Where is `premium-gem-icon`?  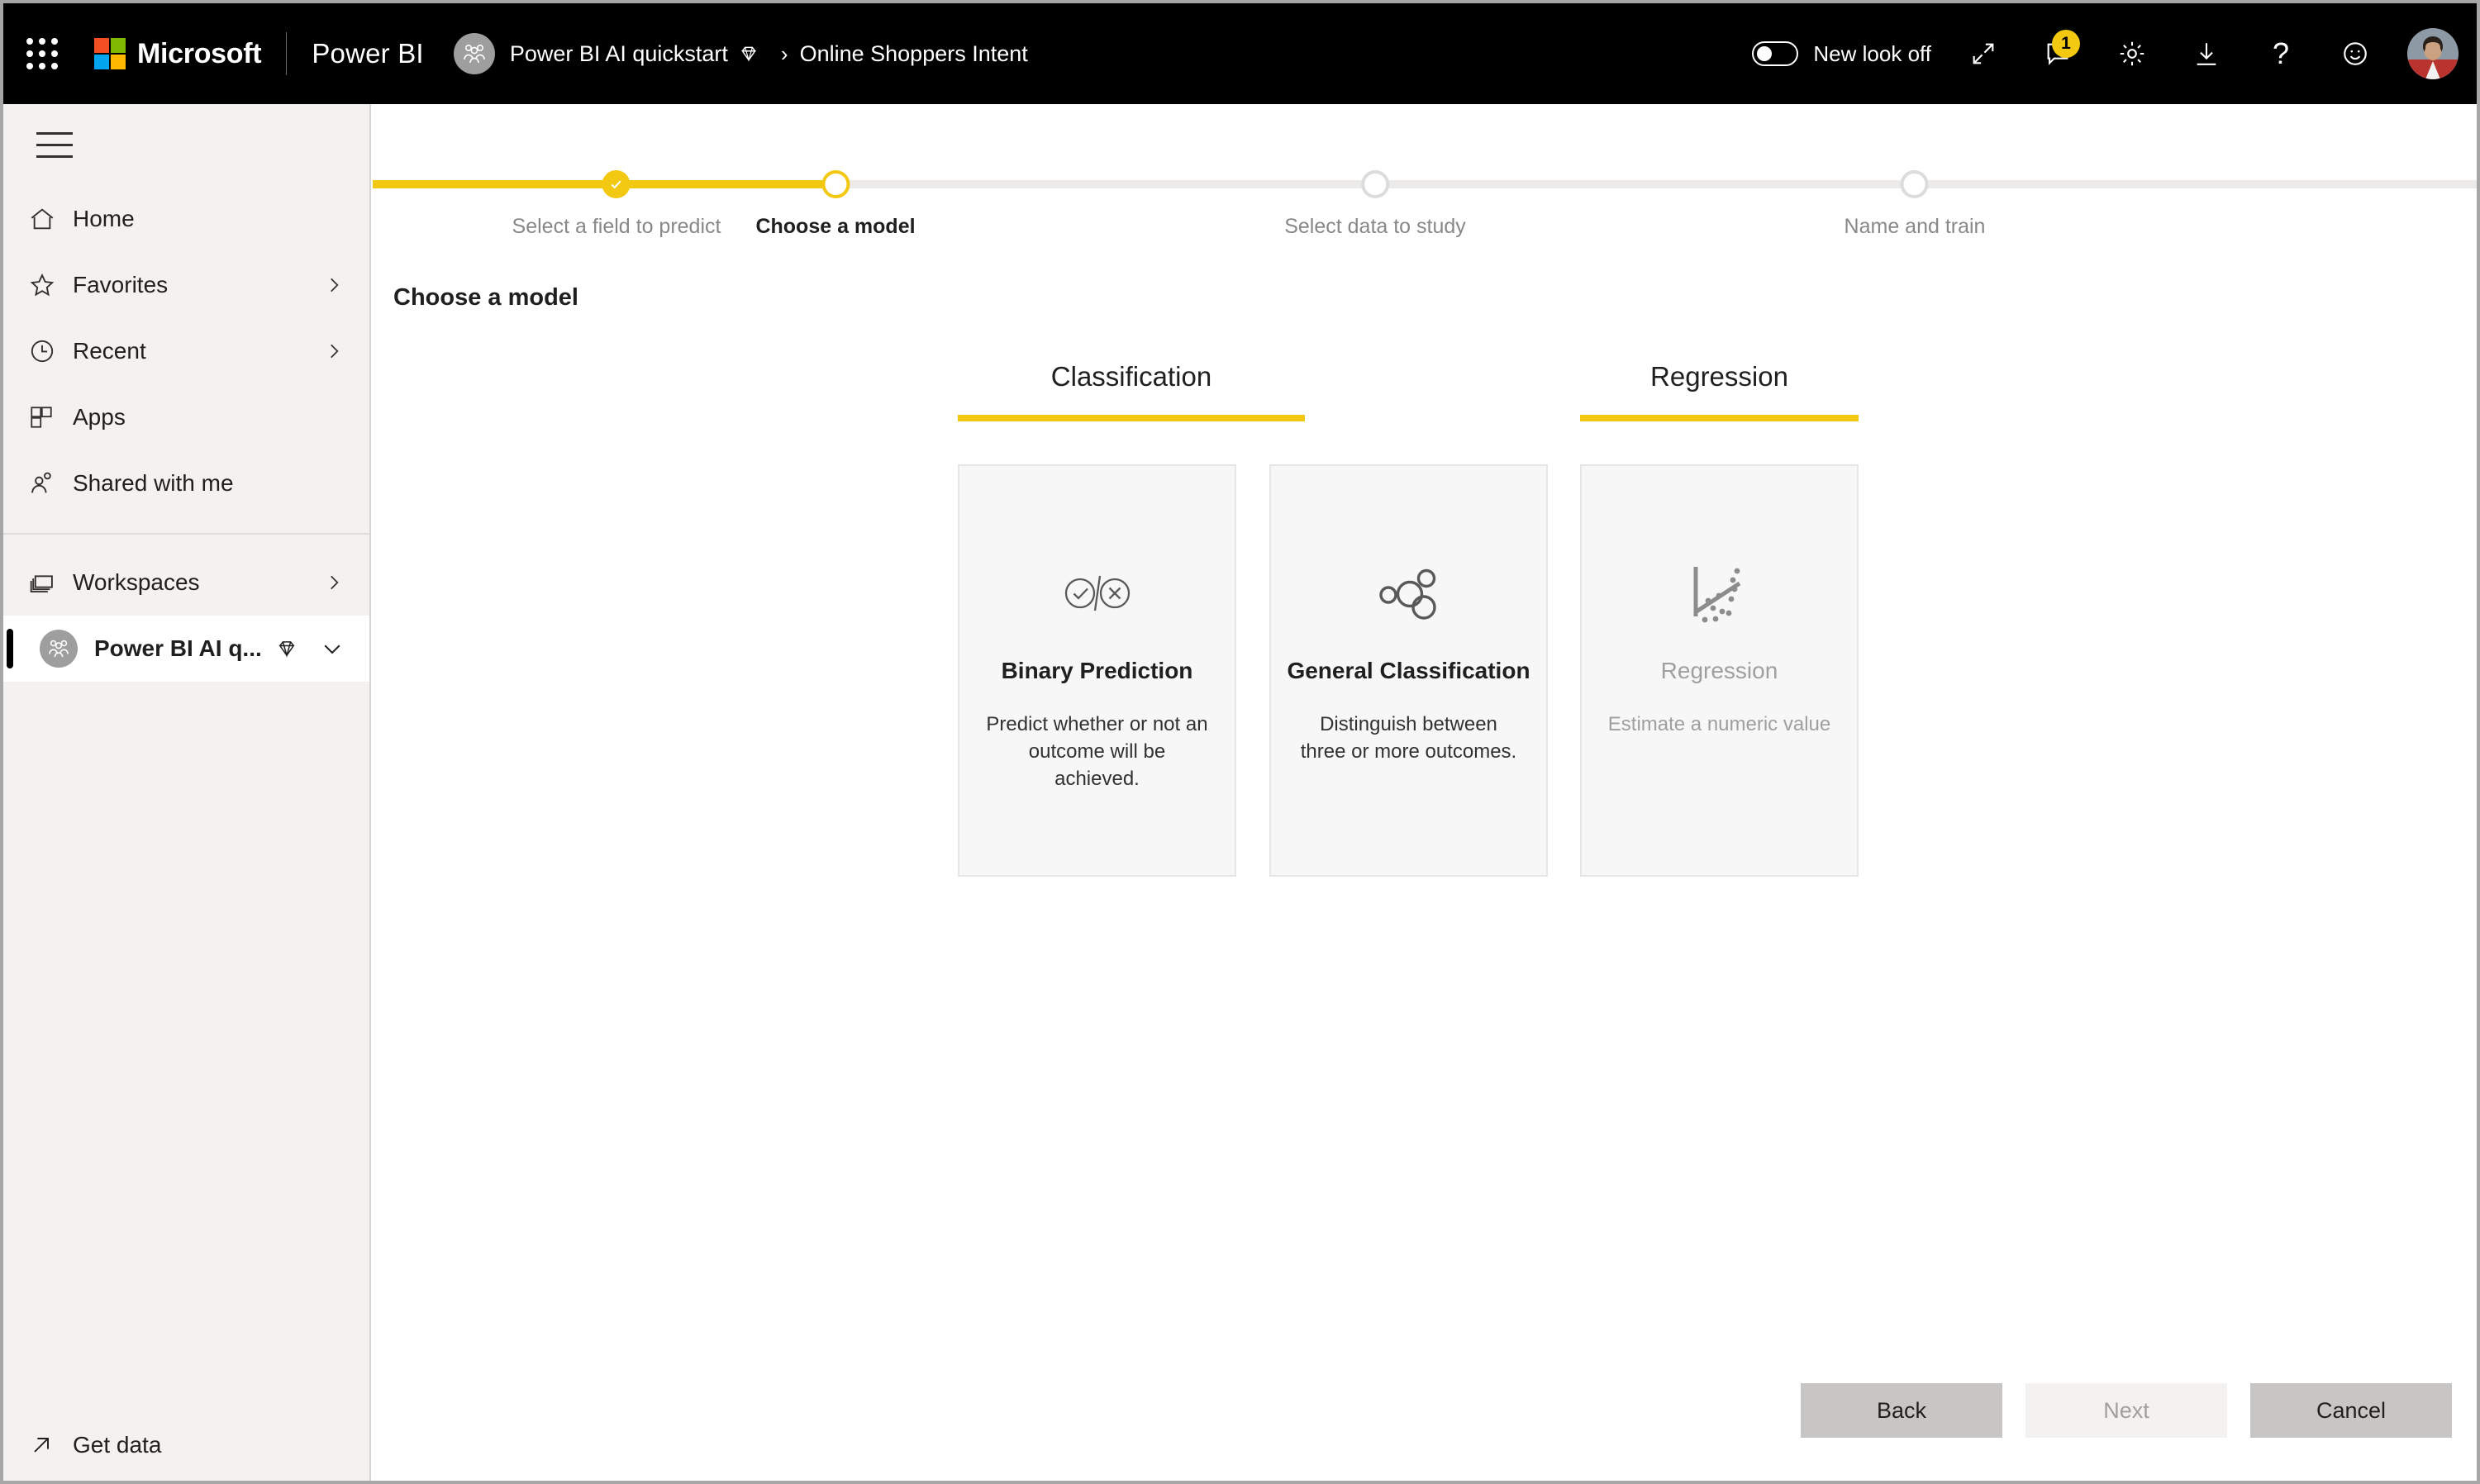 premium-gem-icon is located at coordinates (748, 53).